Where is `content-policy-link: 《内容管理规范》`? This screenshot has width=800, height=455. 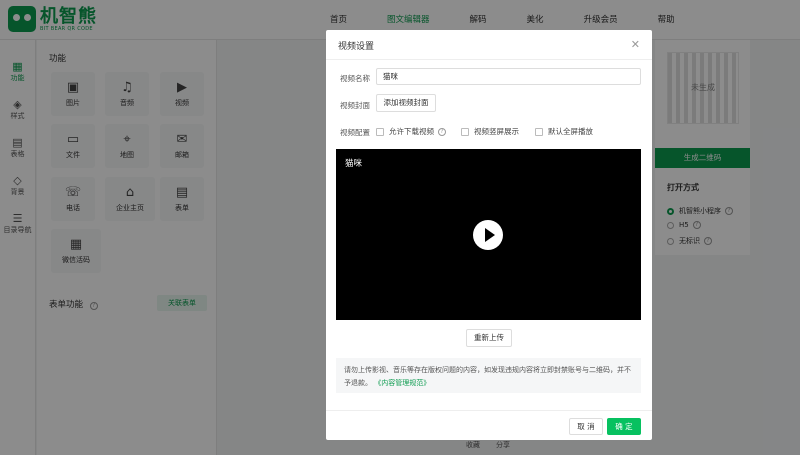
content-policy-link: 《内容管理规范》 is located at coordinates (402, 383).